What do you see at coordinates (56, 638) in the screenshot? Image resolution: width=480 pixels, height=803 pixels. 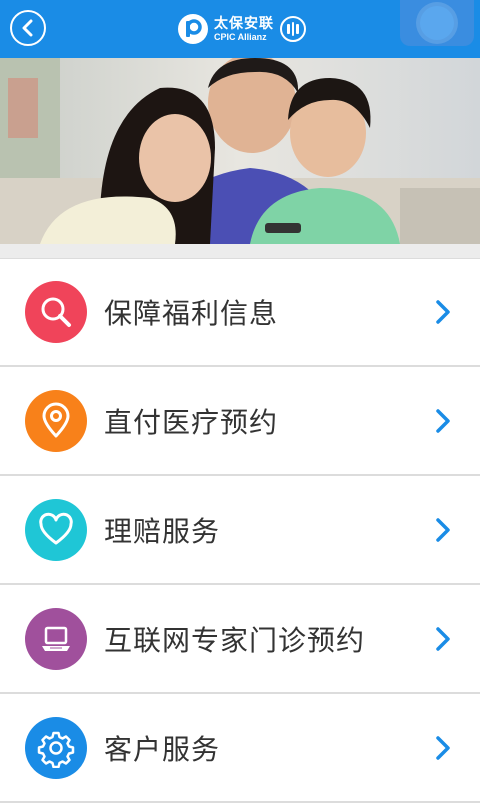 I see `laptop-icon` at bounding box center [56, 638].